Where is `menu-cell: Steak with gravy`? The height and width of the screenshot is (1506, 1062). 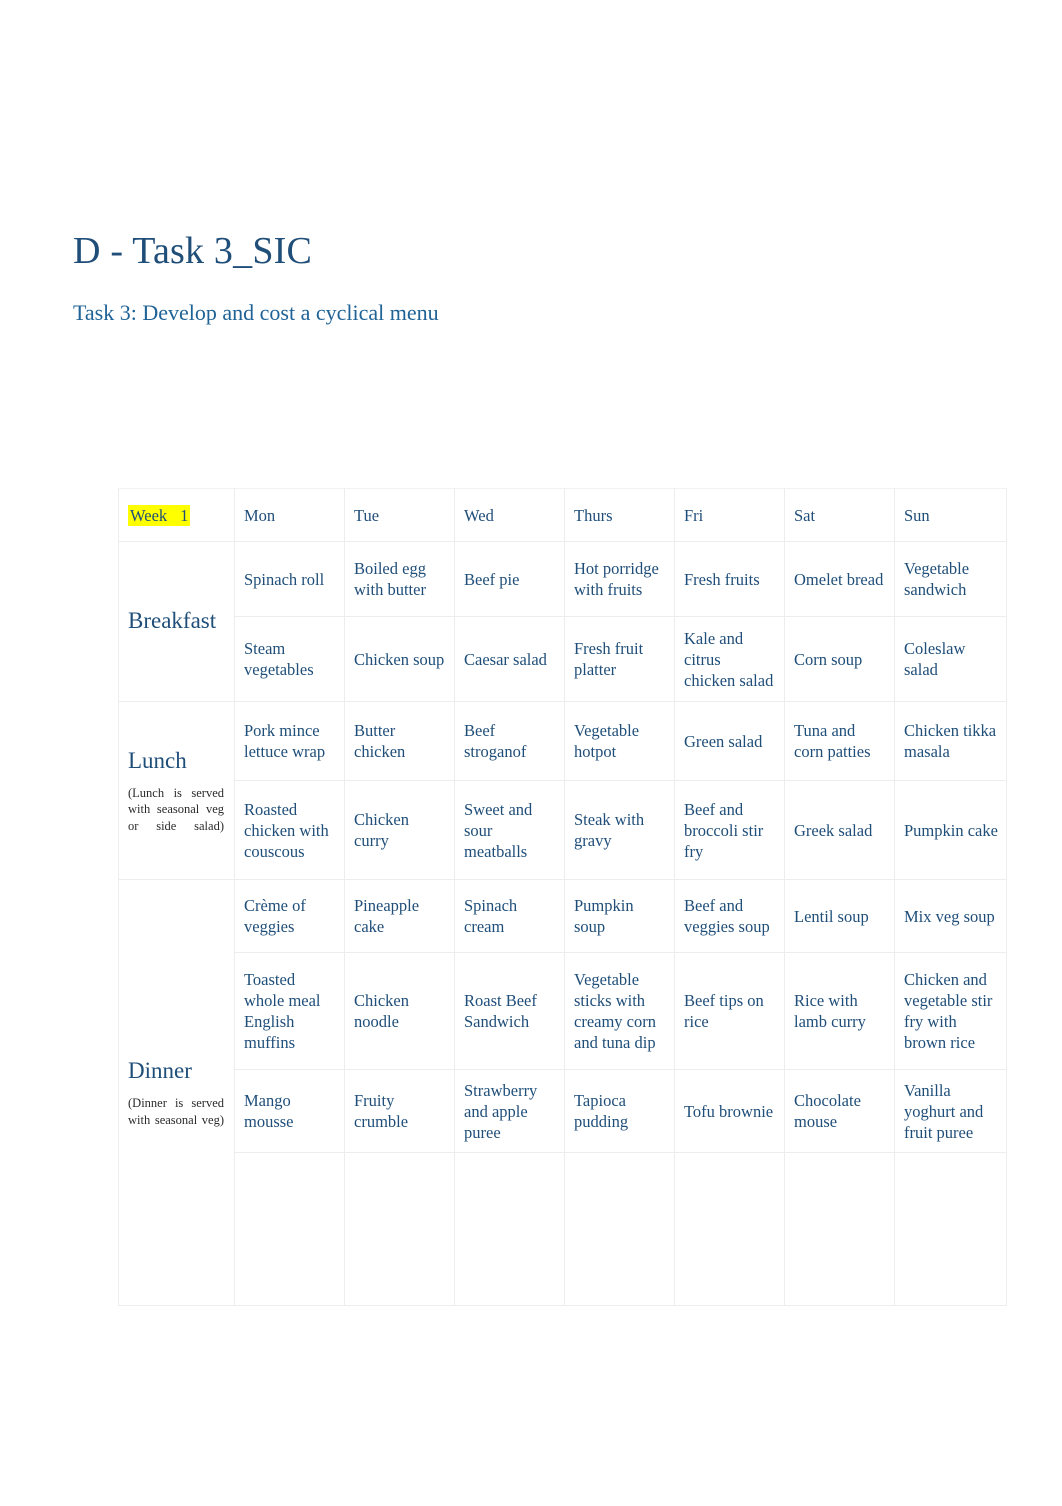
menu-cell: Steak with gravy is located at coordinates (619, 830).